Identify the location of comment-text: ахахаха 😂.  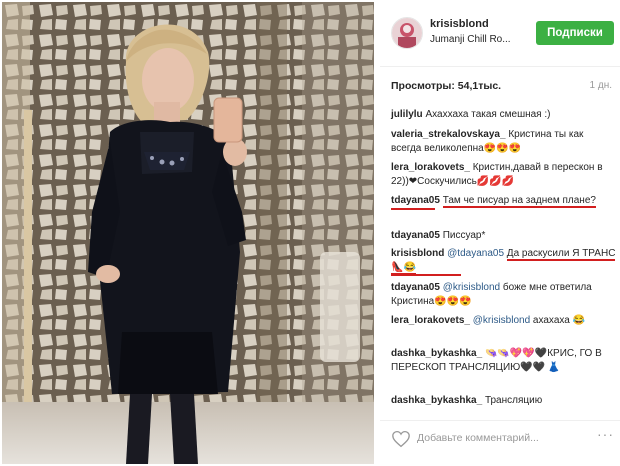
(559, 320).